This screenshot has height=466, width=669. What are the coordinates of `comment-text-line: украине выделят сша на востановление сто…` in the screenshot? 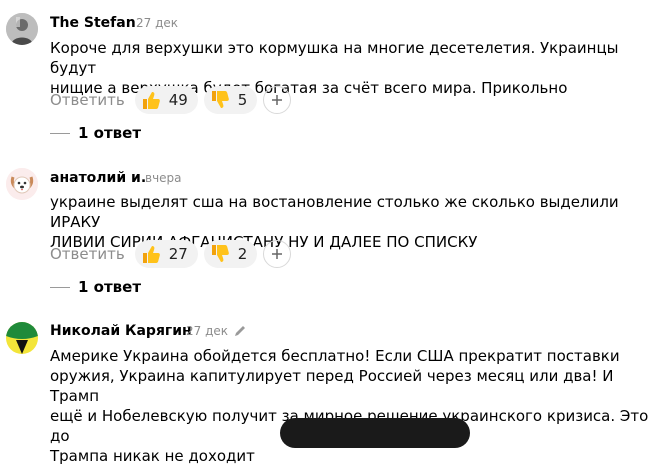 It's located at (334, 212).